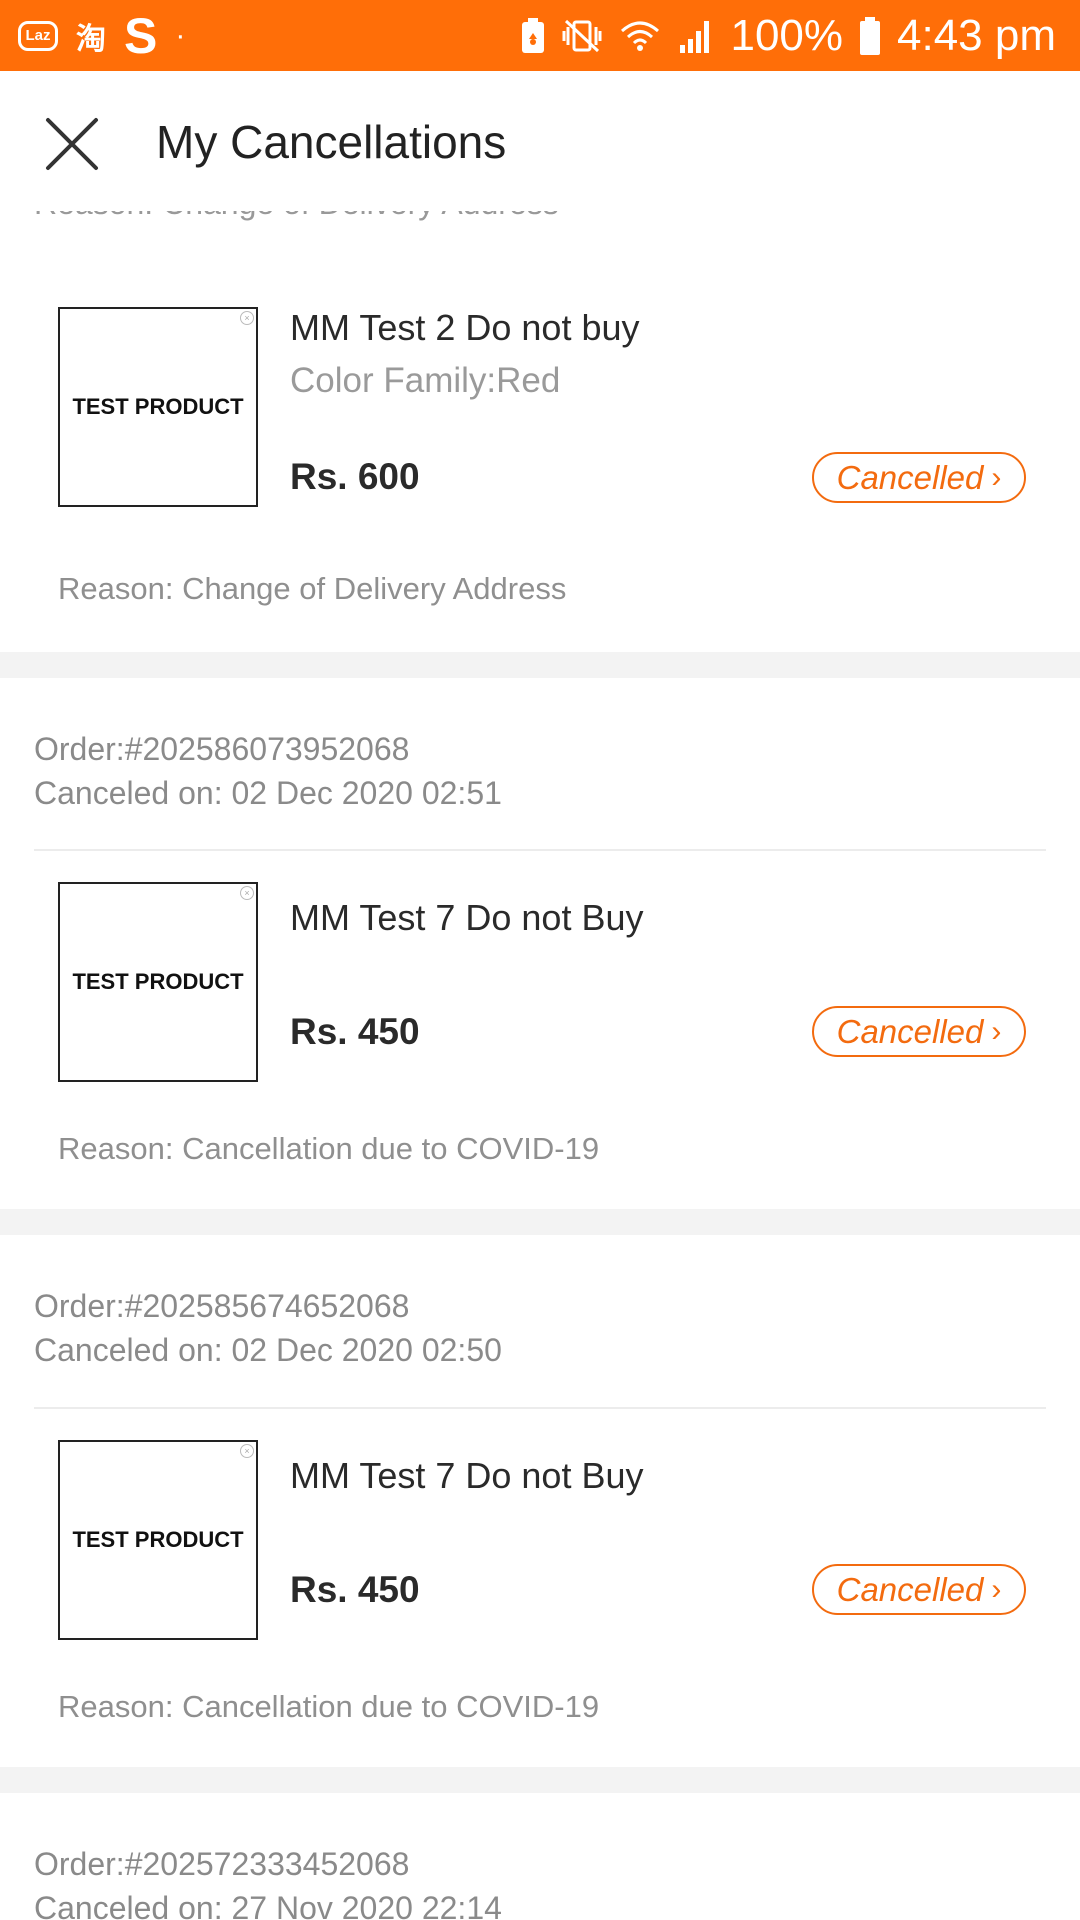  Describe the element at coordinates (222, 1864) in the screenshot. I see `order-number: Order:#202572333452068` at that location.